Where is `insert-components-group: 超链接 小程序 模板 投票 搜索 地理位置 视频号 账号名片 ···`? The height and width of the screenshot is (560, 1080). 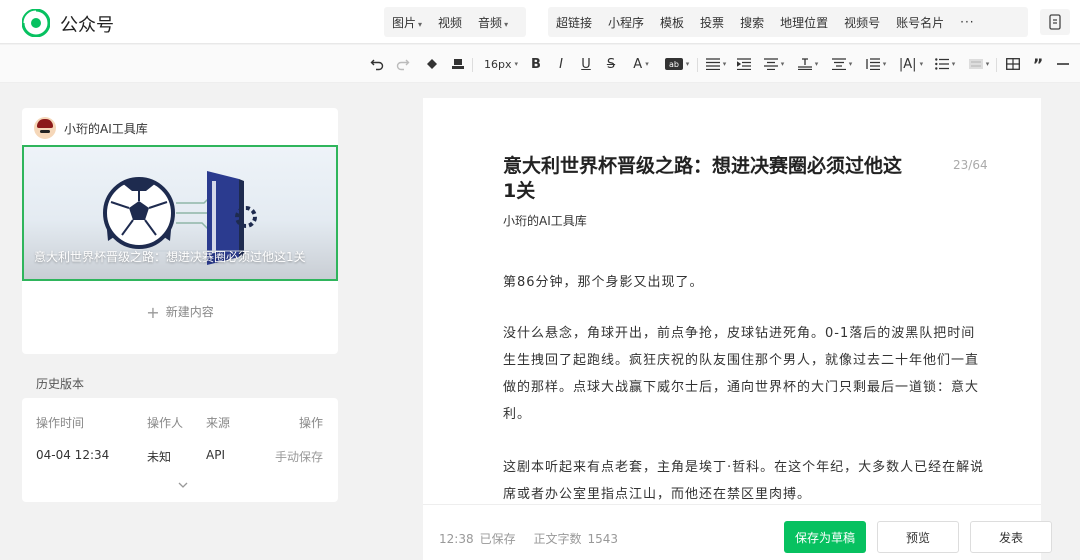
insert-components-group: 超链接 小程序 模板 投票 搜索 地理位置 视频号 账号名片 ··· is located at coordinates (788, 22).